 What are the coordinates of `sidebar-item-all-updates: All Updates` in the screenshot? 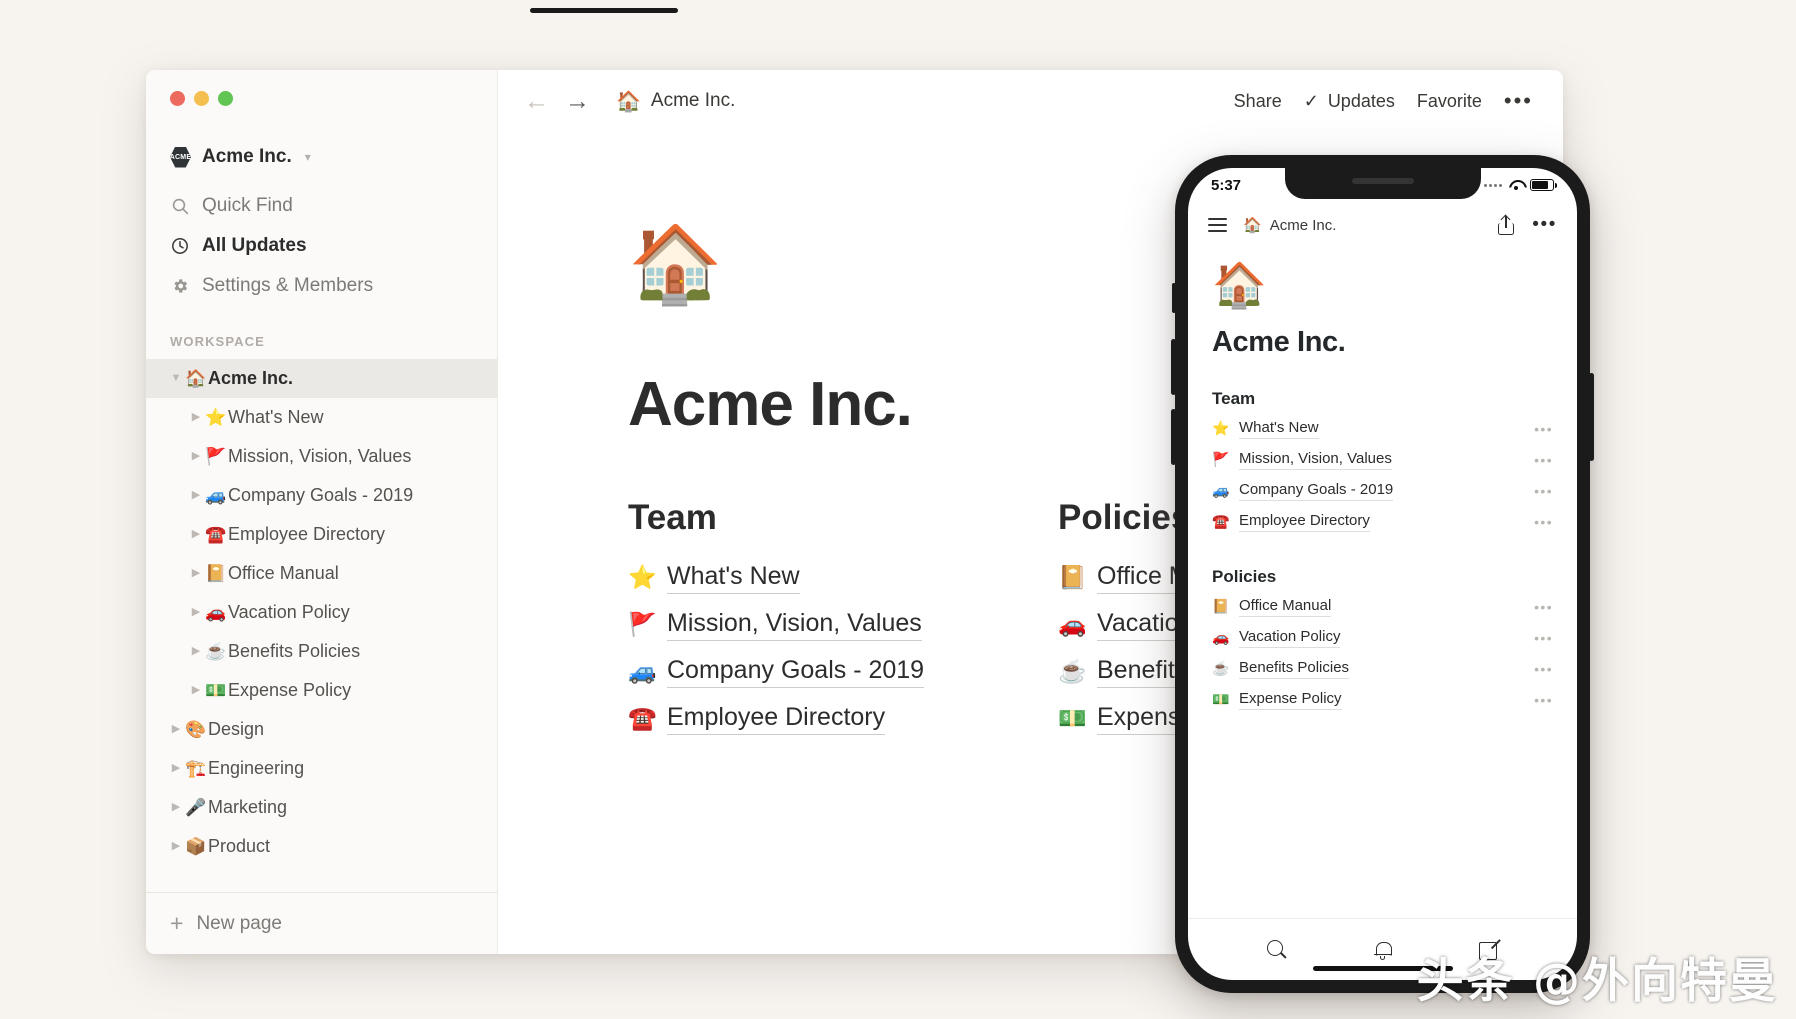 It's located at (321, 246).